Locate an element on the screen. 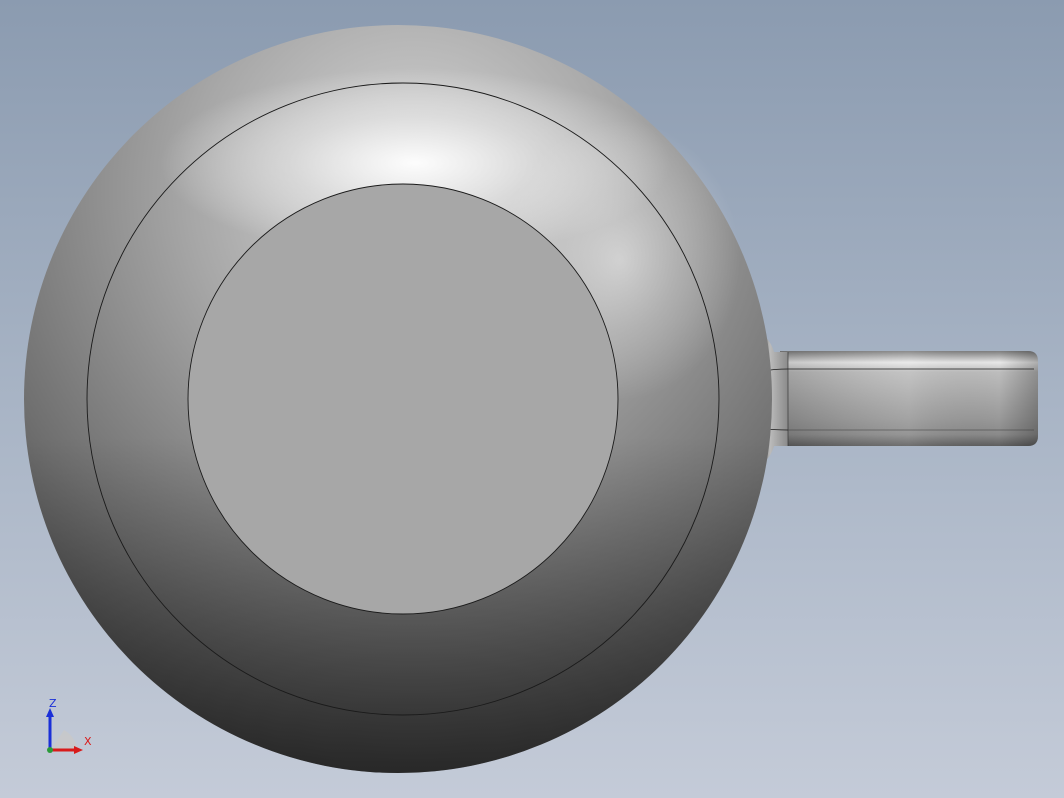  x-axis-arrow is located at coordinates (78, 750).